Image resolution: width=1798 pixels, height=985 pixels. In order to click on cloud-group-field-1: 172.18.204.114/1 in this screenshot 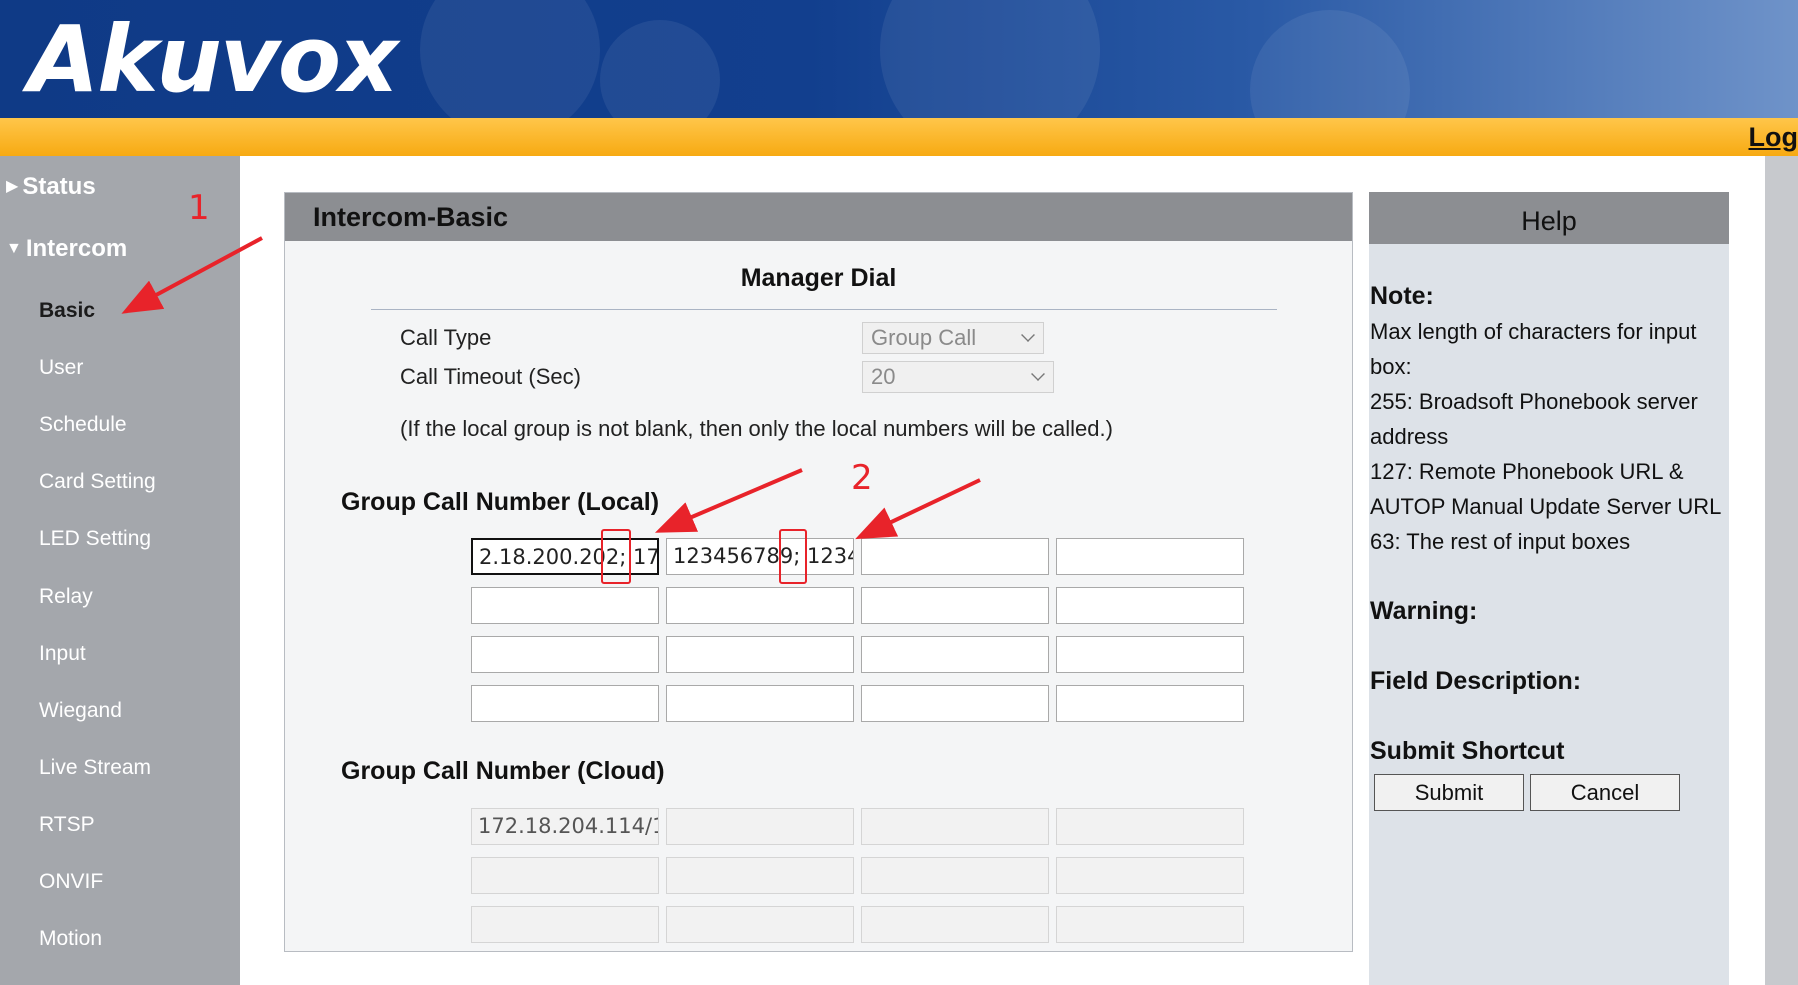, I will do `click(565, 826)`.